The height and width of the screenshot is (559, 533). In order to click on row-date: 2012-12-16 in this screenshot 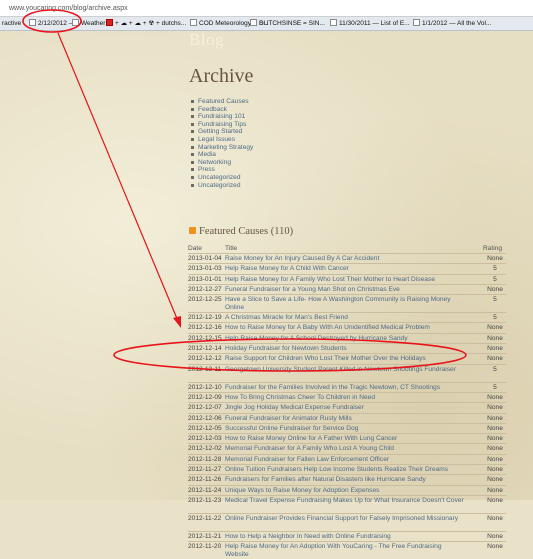, I will do `click(205, 328)`.